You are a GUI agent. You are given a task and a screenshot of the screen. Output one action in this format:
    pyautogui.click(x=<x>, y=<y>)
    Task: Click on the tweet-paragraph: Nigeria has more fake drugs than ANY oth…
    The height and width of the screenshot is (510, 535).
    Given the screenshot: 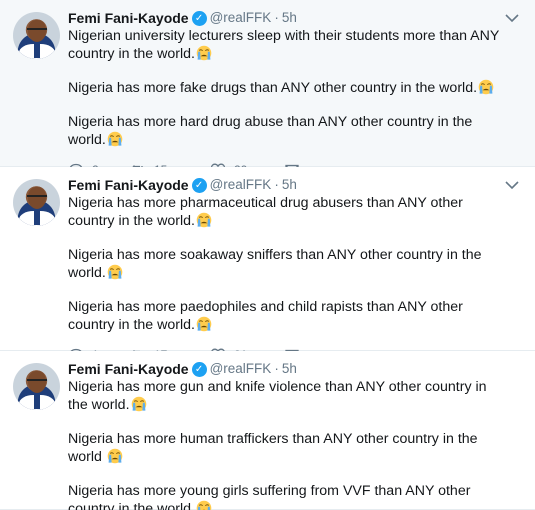 What is the action you would take?
    pyautogui.click(x=273, y=88)
    